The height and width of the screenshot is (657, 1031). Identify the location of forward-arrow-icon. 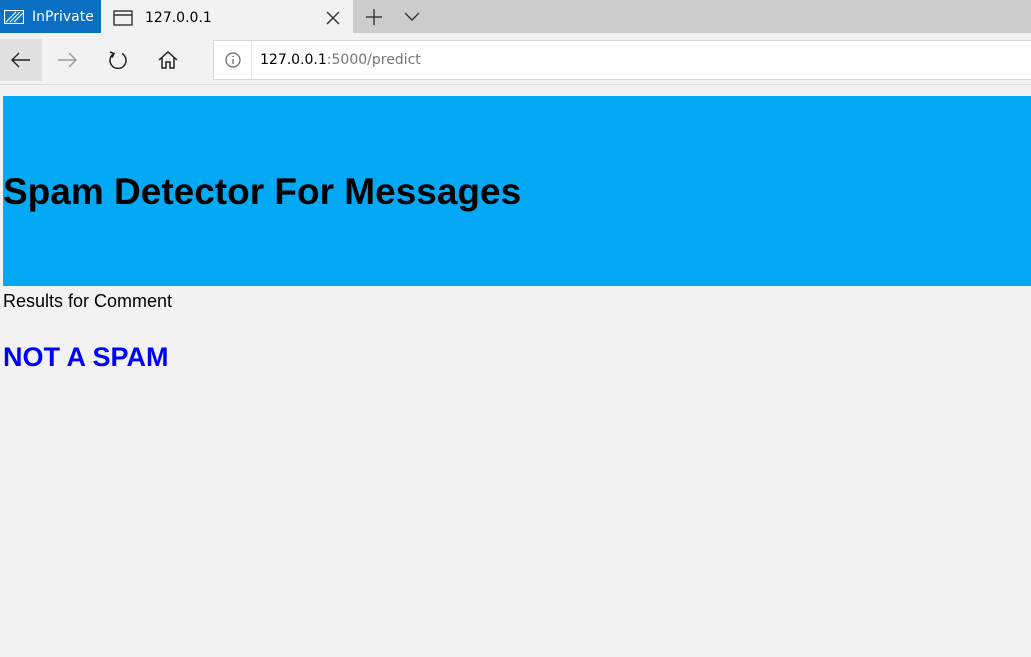
(67, 60).